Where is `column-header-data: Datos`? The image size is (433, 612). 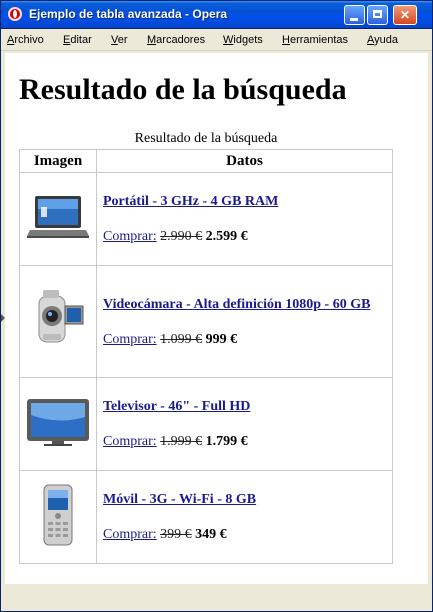
column-header-data: Datos is located at coordinates (244, 161).